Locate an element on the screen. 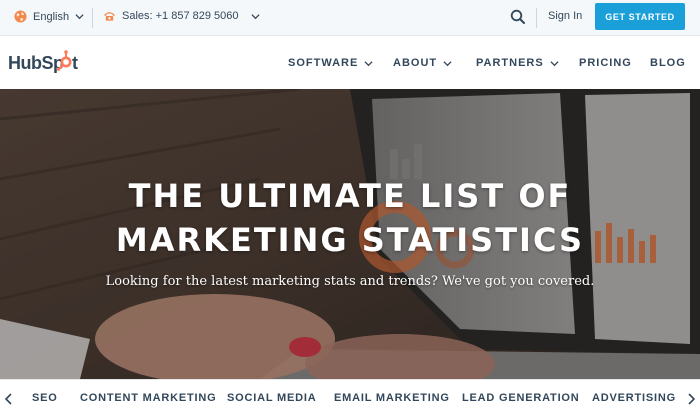 The height and width of the screenshot is (418, 700). nav-blog-label: BLOG is located at coordinates (668, 63).